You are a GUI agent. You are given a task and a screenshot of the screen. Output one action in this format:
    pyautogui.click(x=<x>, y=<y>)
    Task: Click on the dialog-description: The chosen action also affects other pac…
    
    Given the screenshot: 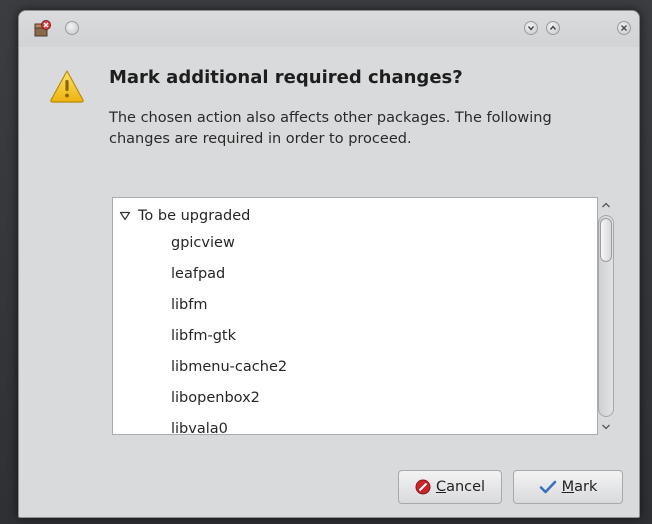 What is the action you would take?
    pyautogui.click(x=330, y=128)
    